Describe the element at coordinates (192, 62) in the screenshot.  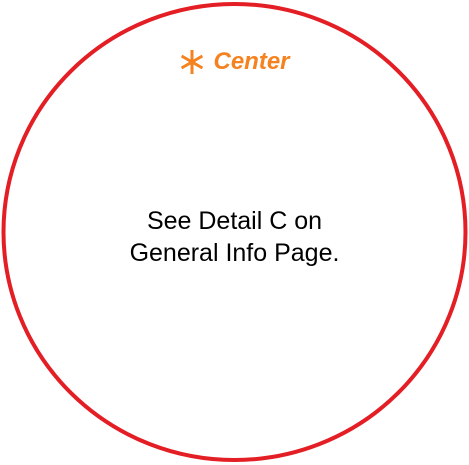
I see `asterisk-icon` at that location.